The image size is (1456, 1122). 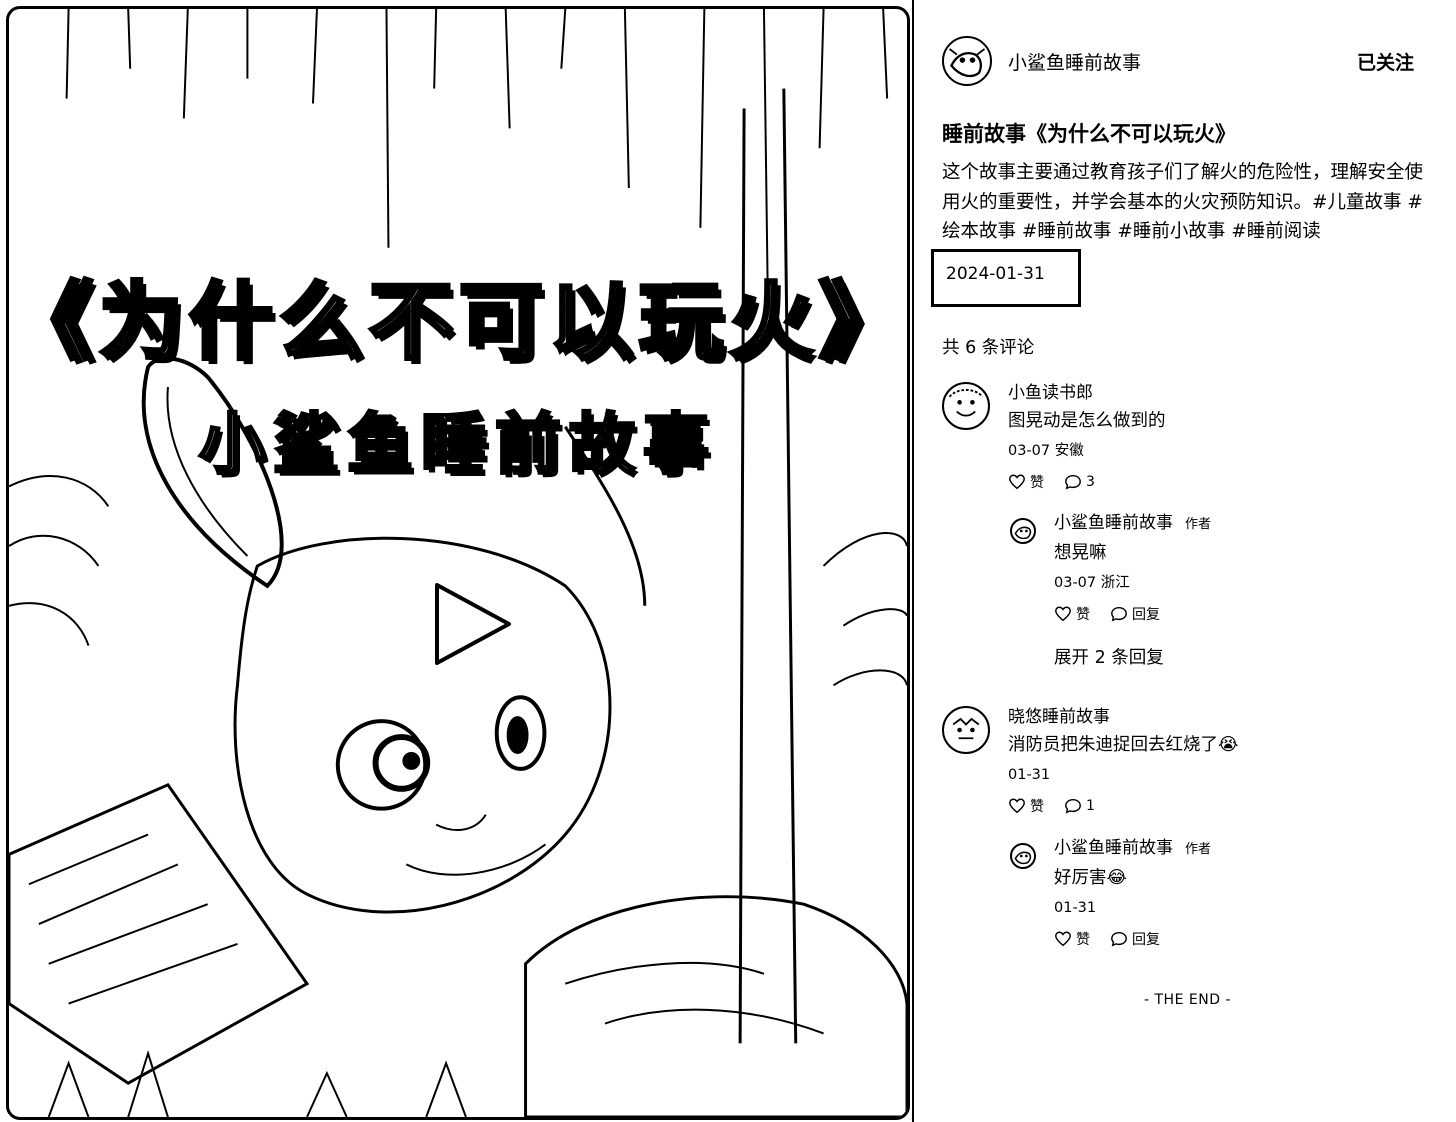 I want to click on post-date: 2024-01-31, so click(x=1006, y=278).